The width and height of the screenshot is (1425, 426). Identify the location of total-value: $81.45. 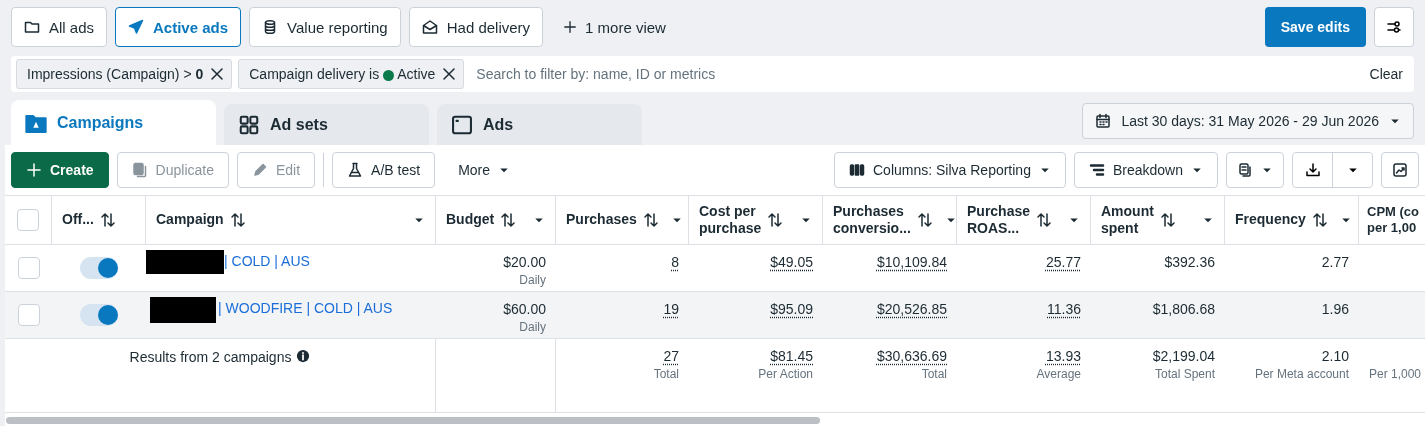
(791, 356).